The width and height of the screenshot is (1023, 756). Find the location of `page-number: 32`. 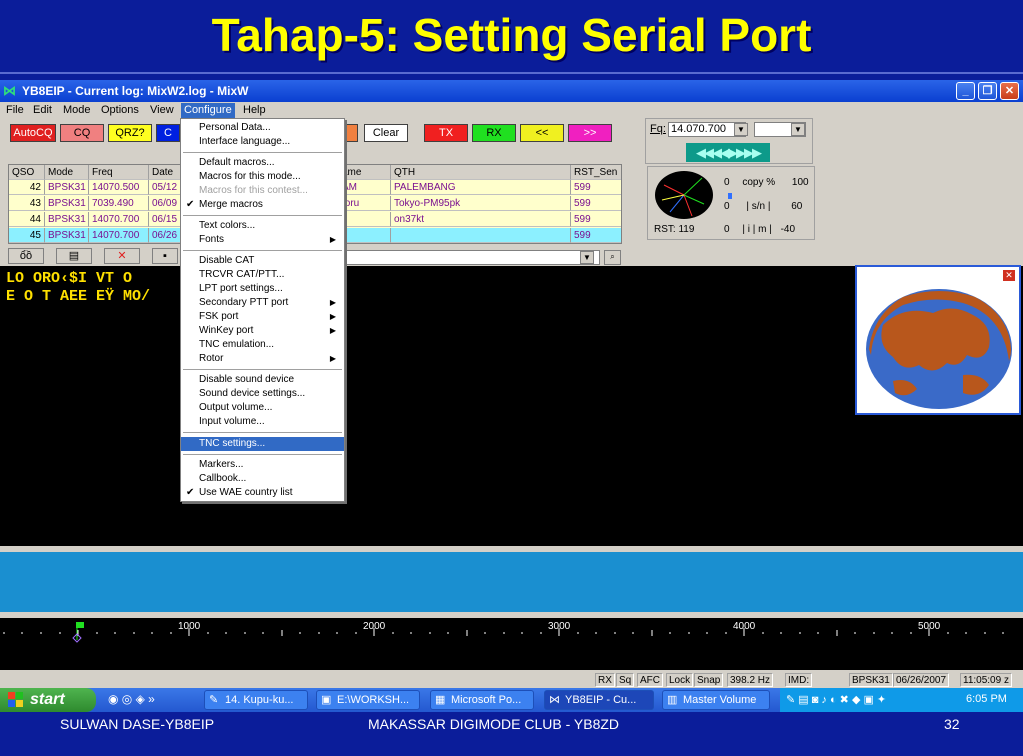

page-number: 32 is located at coordinates (952, 724).